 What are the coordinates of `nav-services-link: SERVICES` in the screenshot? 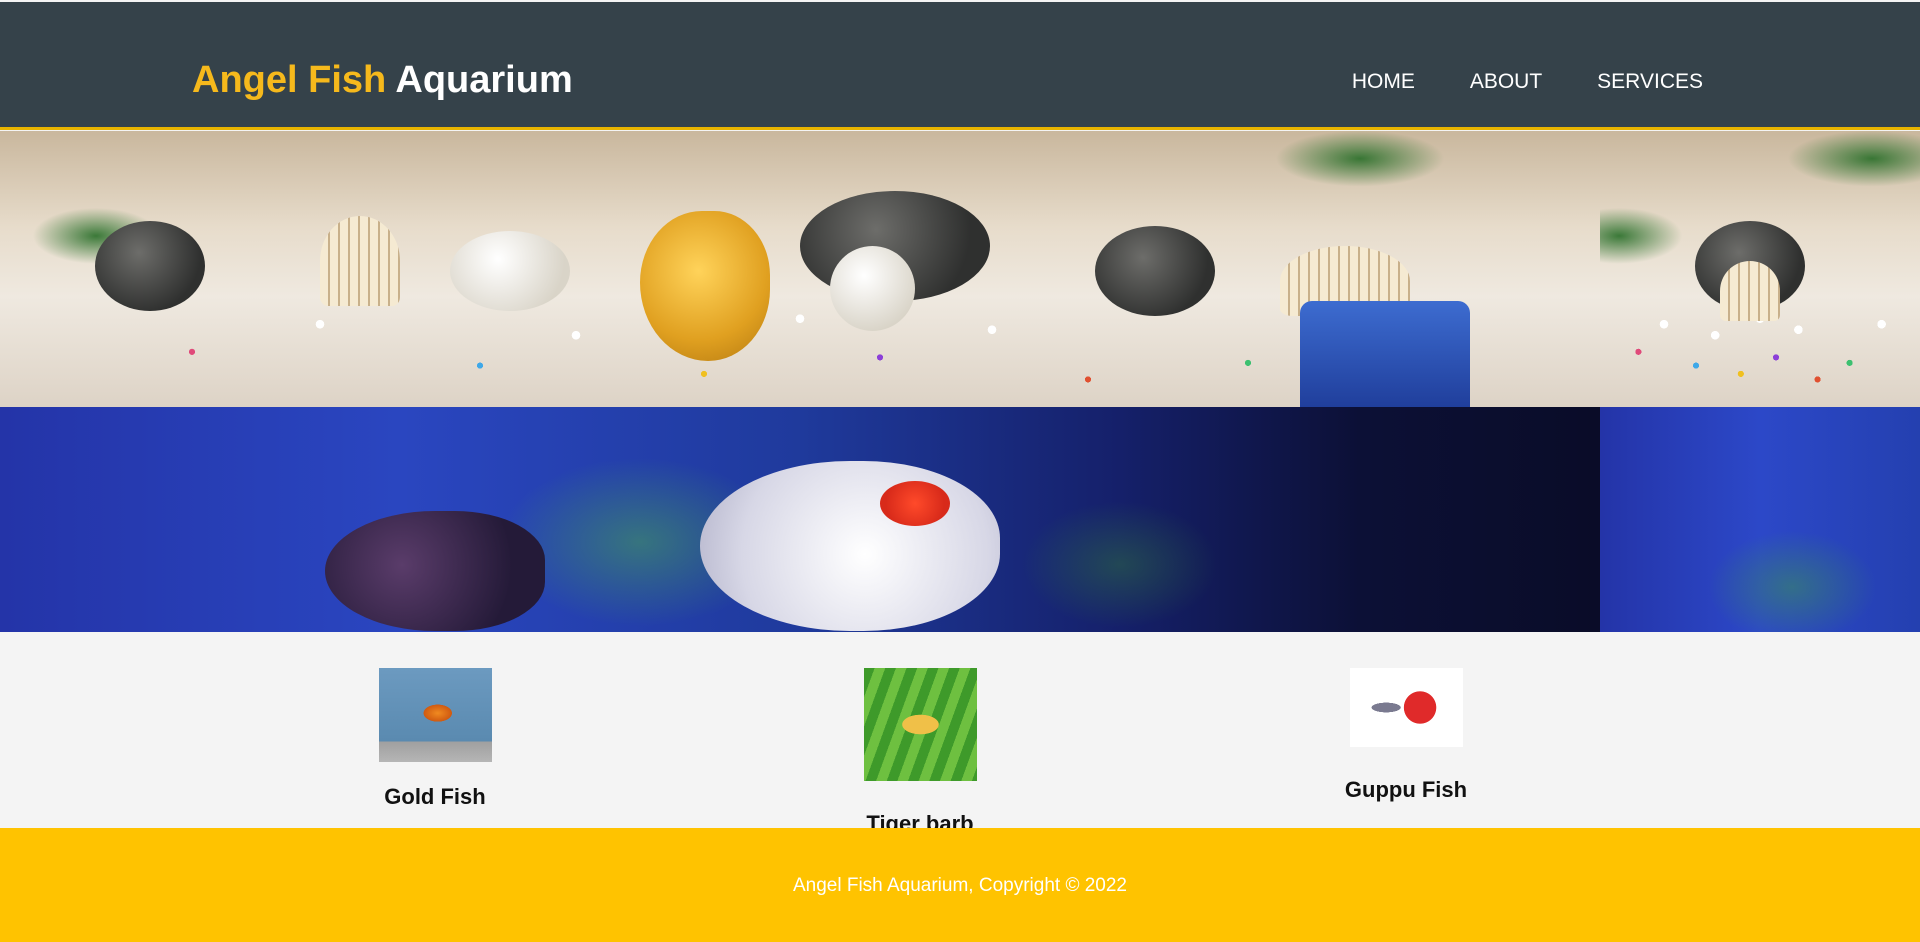 It's located at (1650, 82).